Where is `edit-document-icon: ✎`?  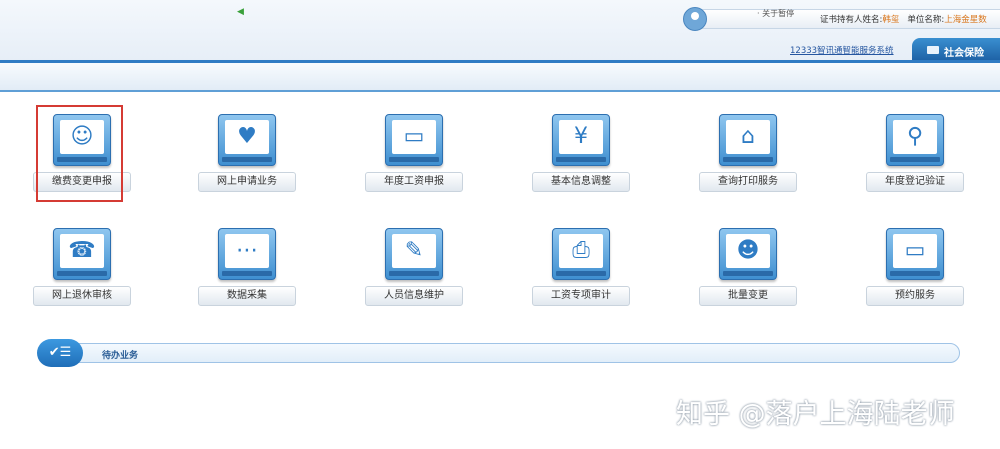 edit-document-icon: ✎ is located at coordinates (414, 254).